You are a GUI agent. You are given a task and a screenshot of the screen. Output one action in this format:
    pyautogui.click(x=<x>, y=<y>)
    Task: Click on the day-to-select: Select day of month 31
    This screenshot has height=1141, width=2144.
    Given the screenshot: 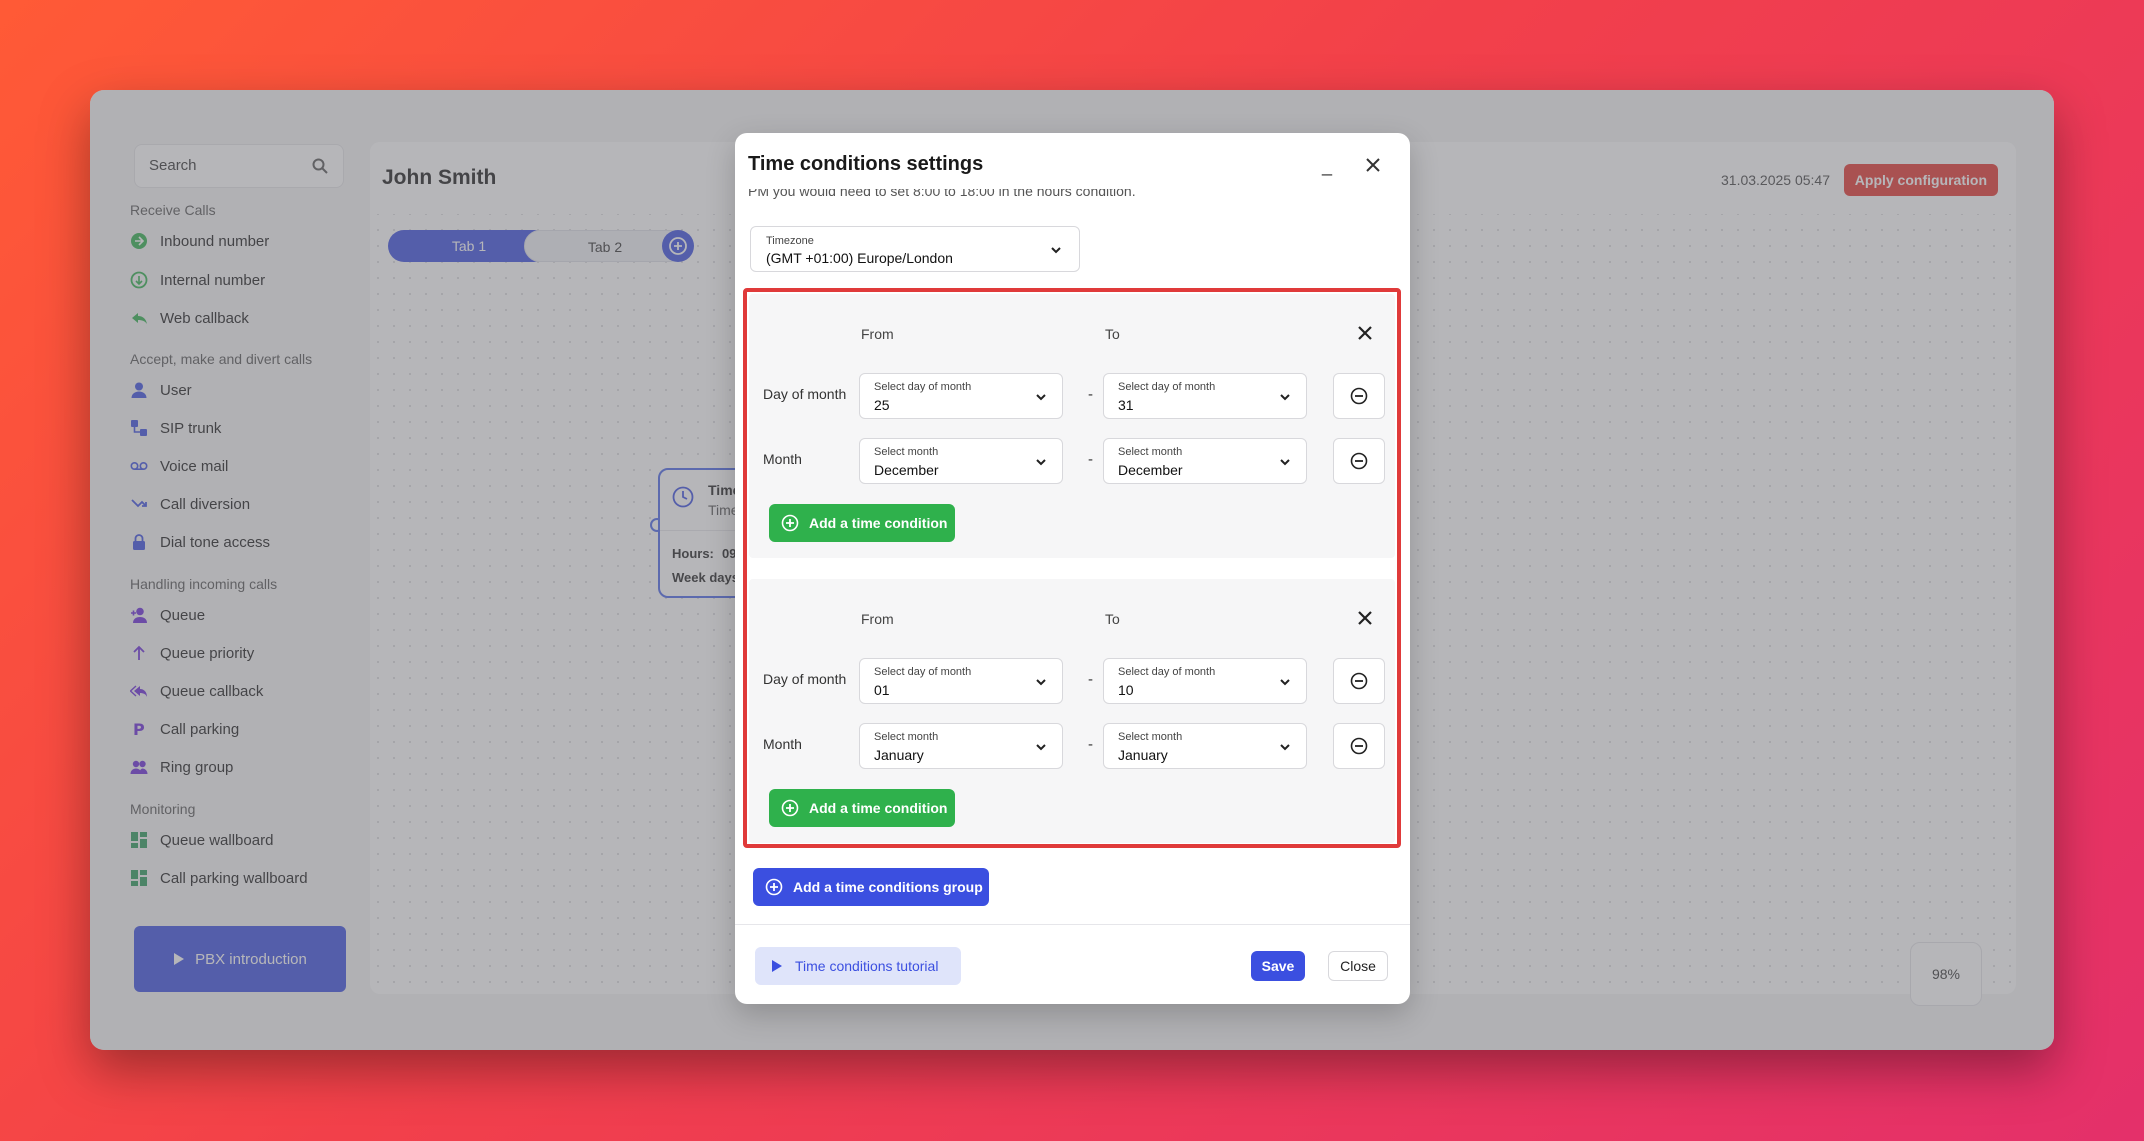 What is the action you would take?
    pyautogui.click(x=1205, y=396)
    